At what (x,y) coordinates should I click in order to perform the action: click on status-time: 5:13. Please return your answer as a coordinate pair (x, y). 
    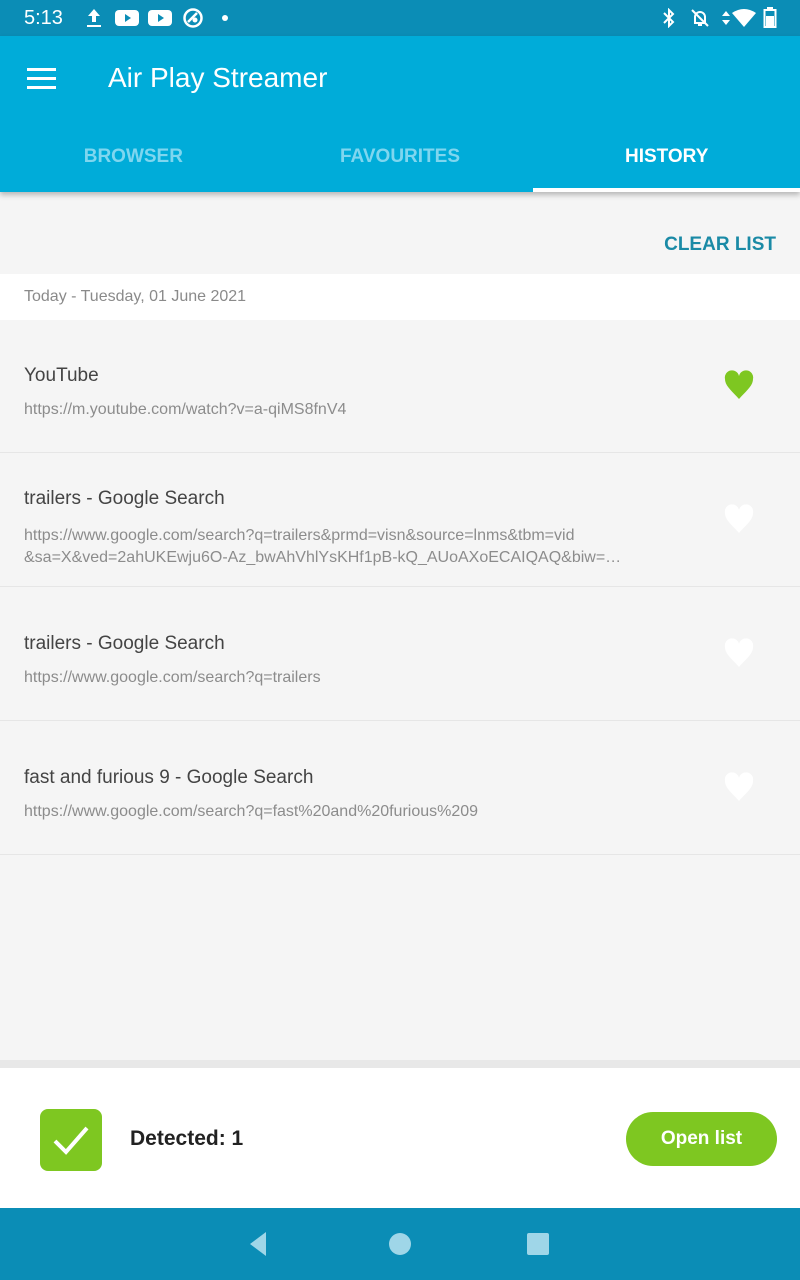
    Looking at the image, I should click on (43, 18).